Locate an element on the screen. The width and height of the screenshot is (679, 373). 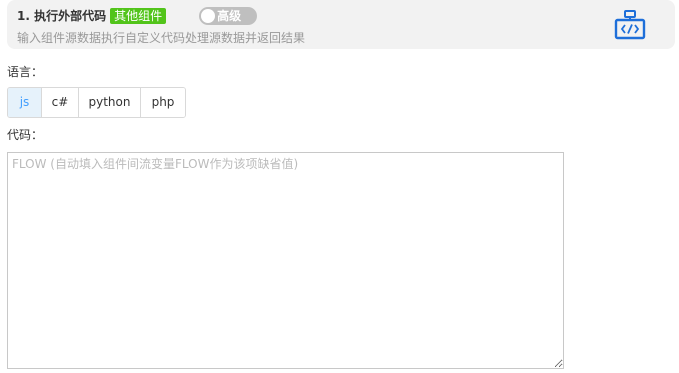
component-step-title: 1. 执行外部代码 is located at coordinates (62, 16).